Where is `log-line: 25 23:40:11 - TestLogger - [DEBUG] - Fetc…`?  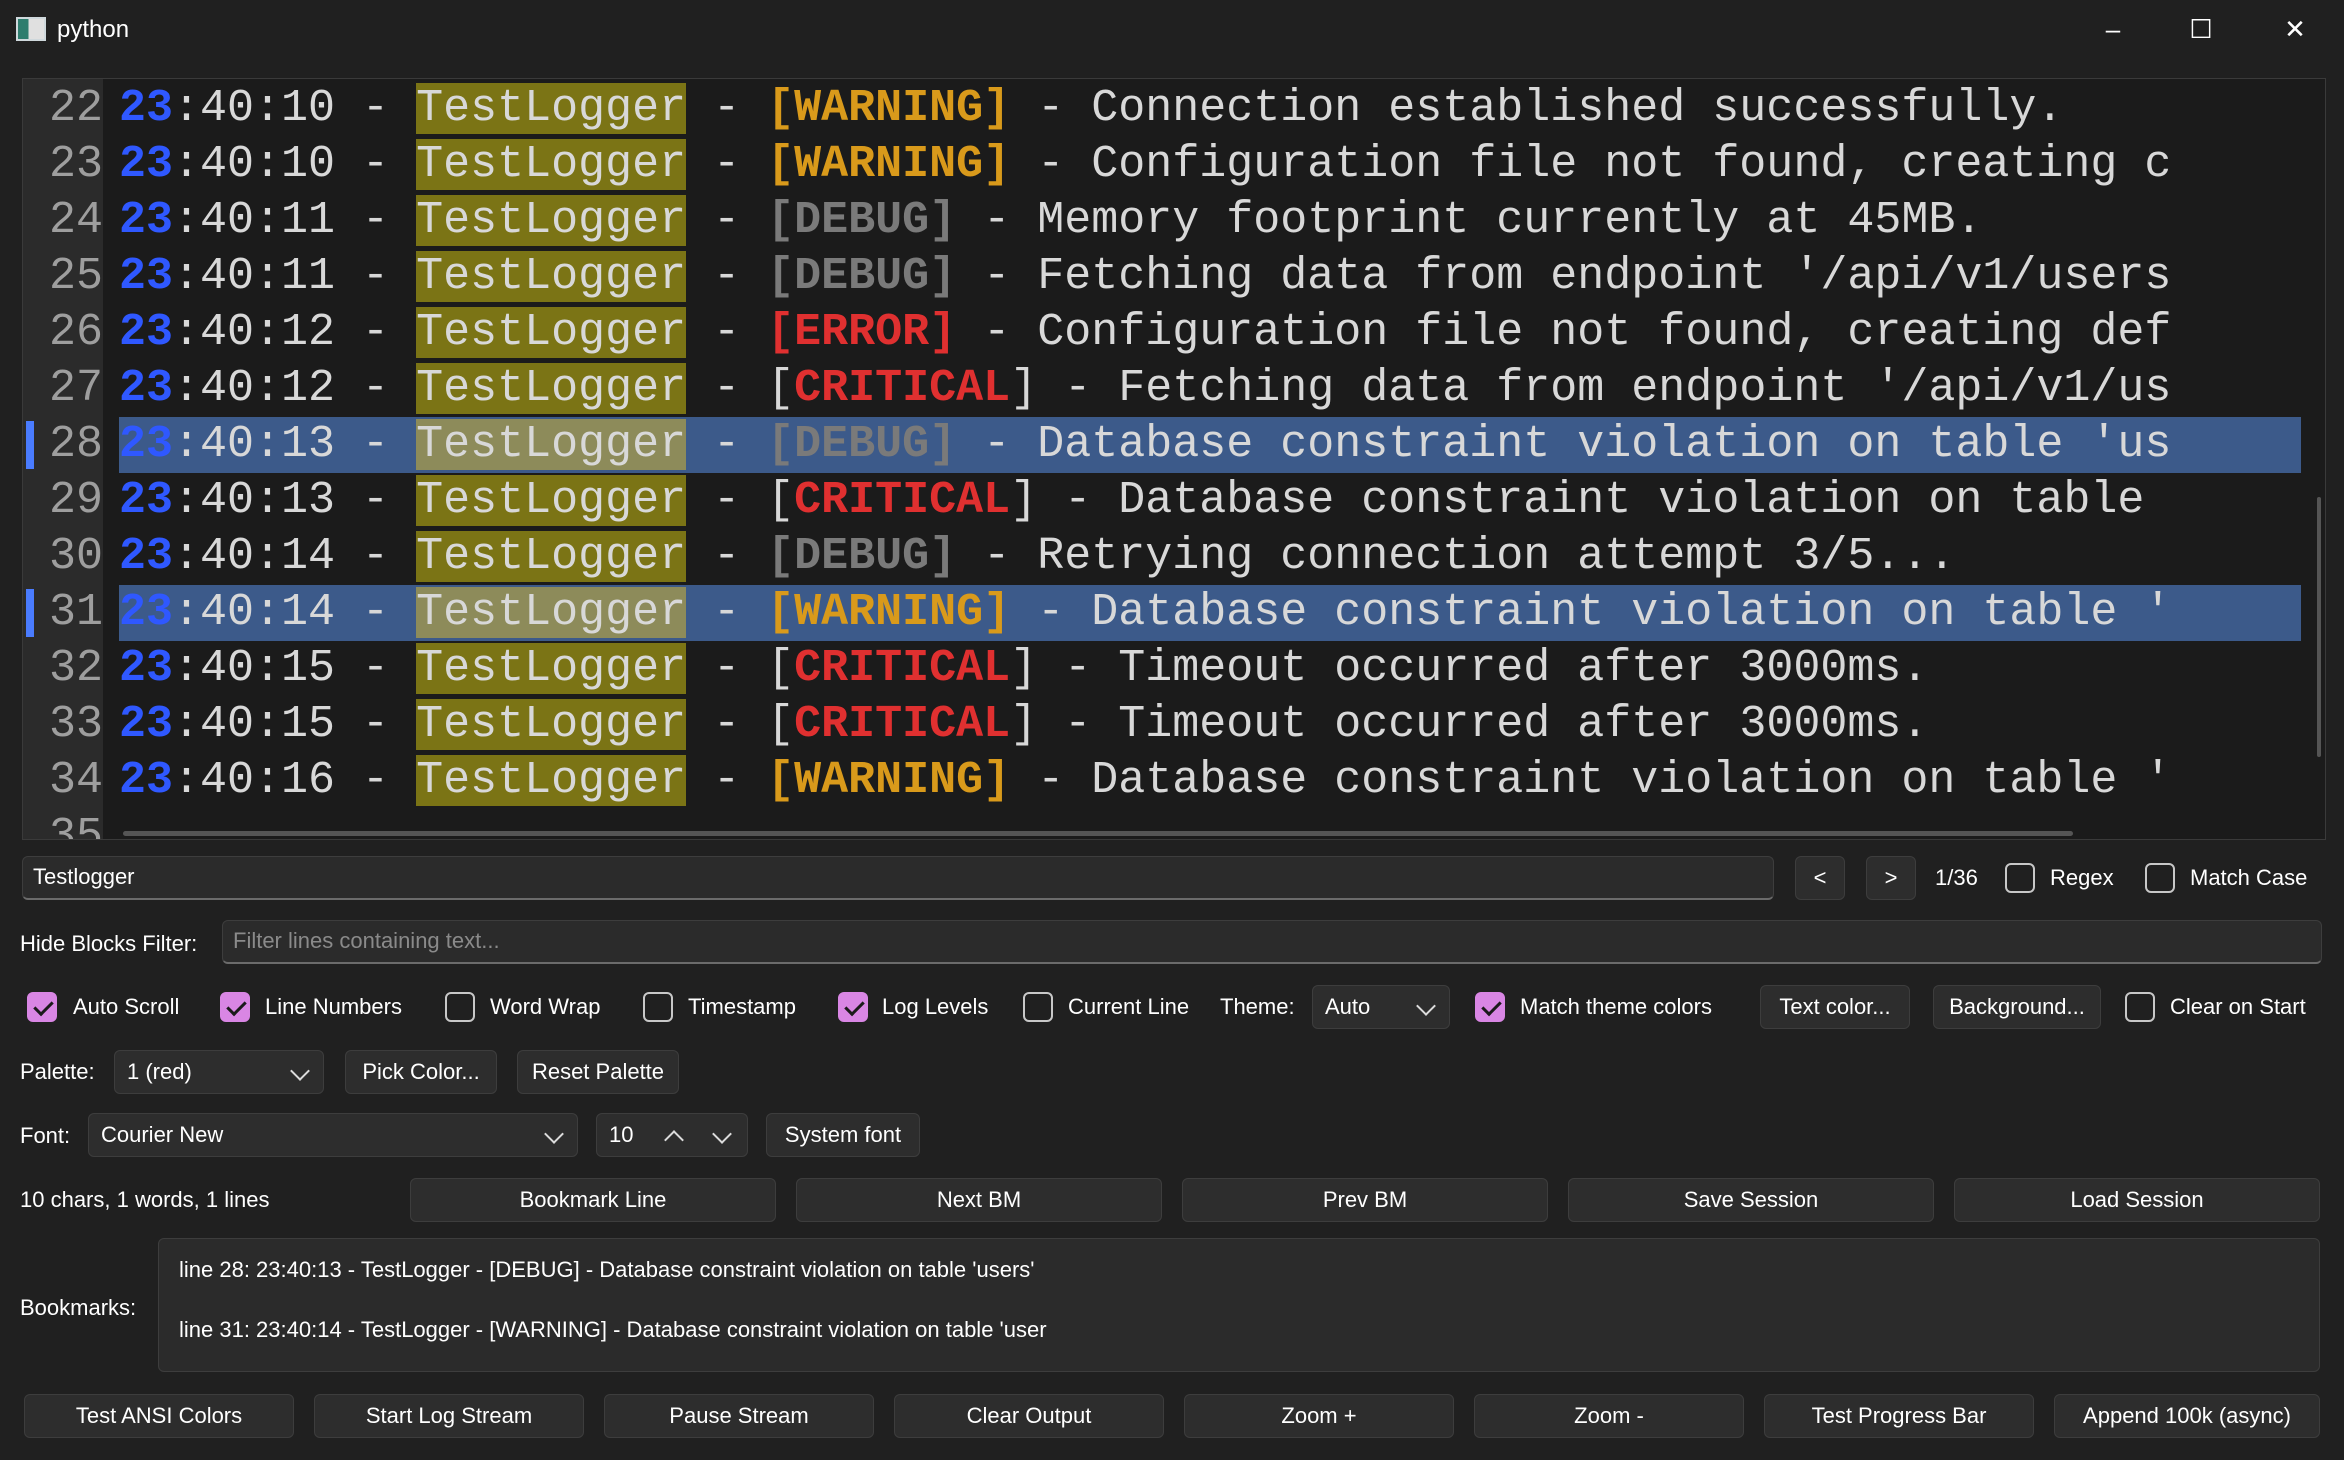
log-line: 25 23:40:11 - TestLogger - [DEBUG] - Fetc… is located at coordinates (1174, 277).